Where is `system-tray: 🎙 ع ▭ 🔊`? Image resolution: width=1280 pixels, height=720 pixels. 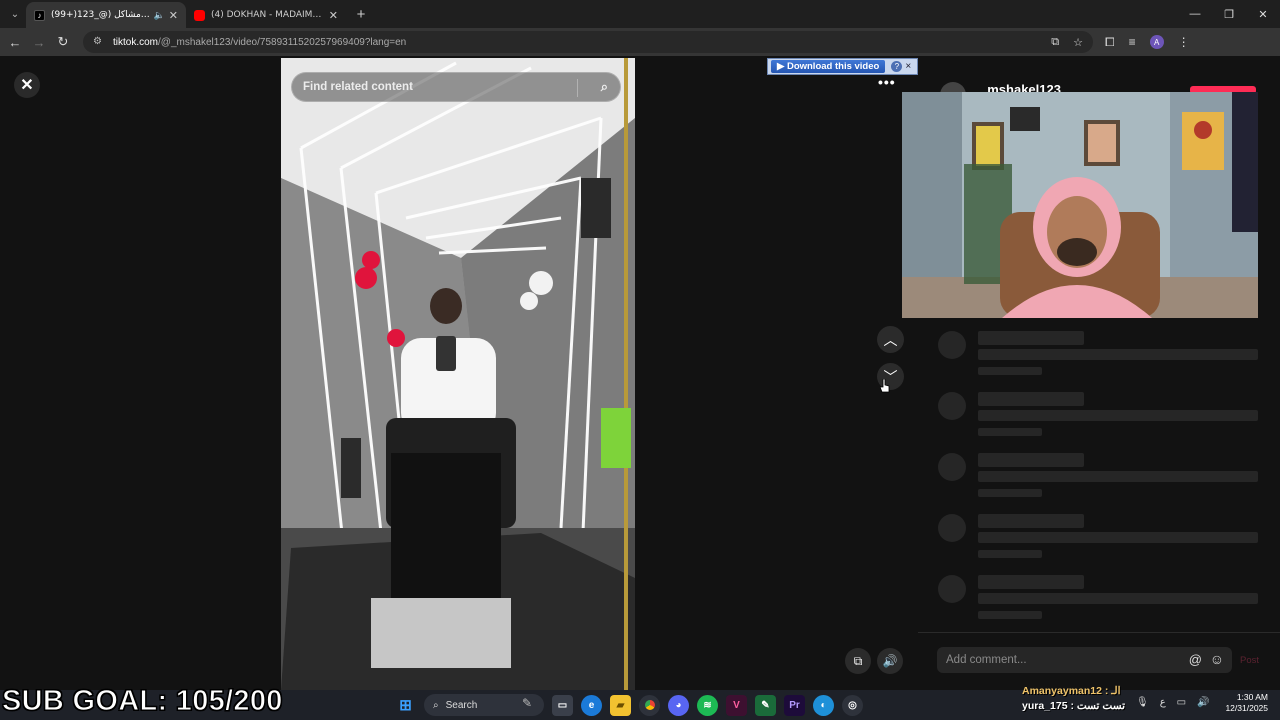 system-tray: 🎙 ع ▭ 🔊 is located at coordinates (1173, 702).